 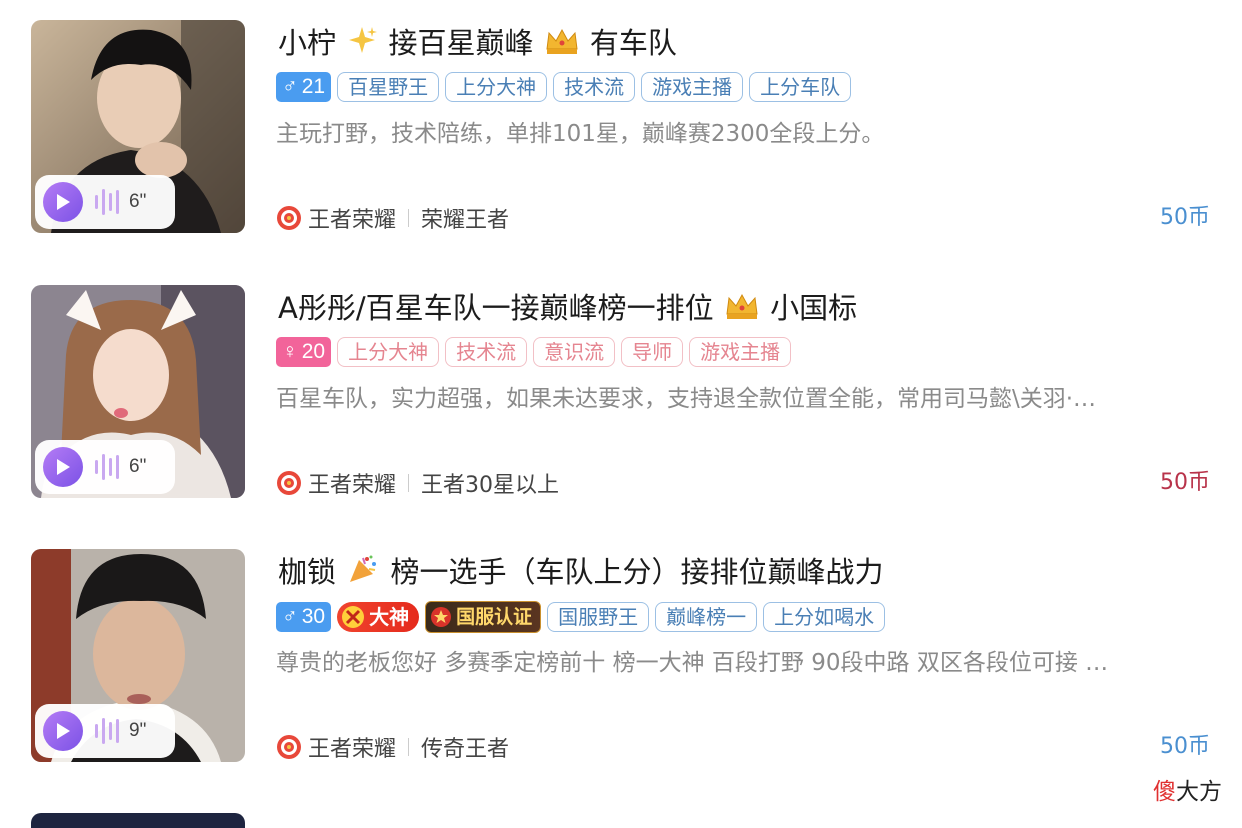 What do you see at coordinates (637, 572) in the screenshot?
I see `title-text: 榜一选手（车队上分）接排位巅峰战力` at bounding box center [637, 572].